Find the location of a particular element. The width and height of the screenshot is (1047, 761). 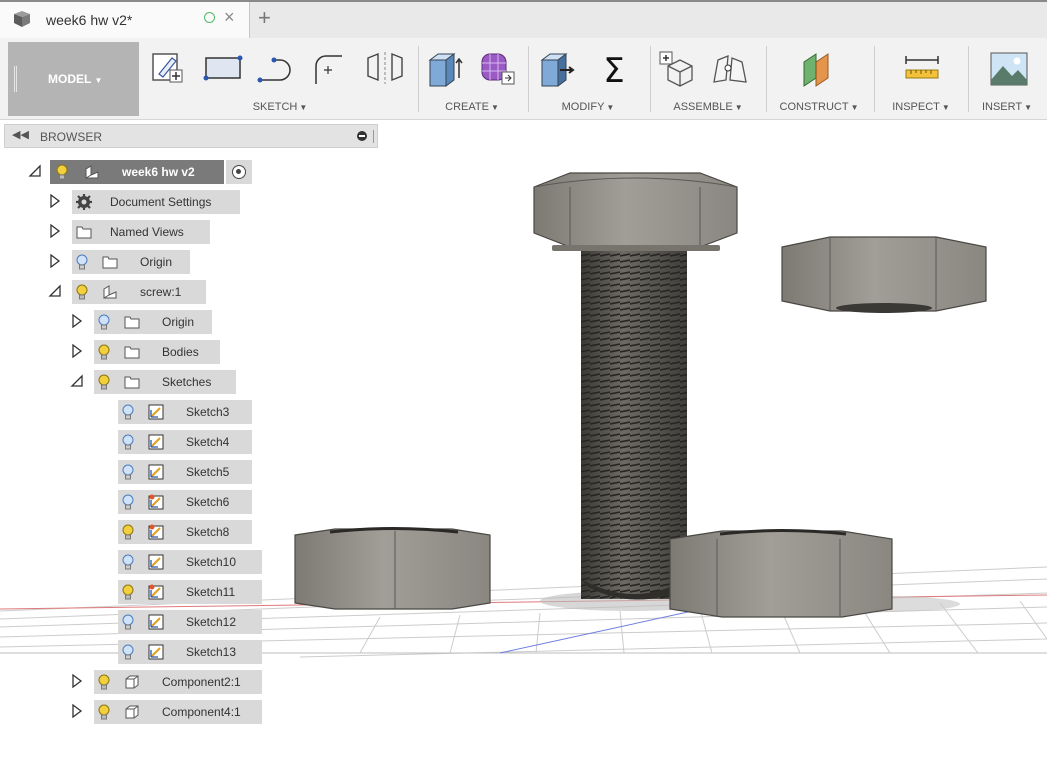

line-arc-icon is located at coordinates (277, 69).